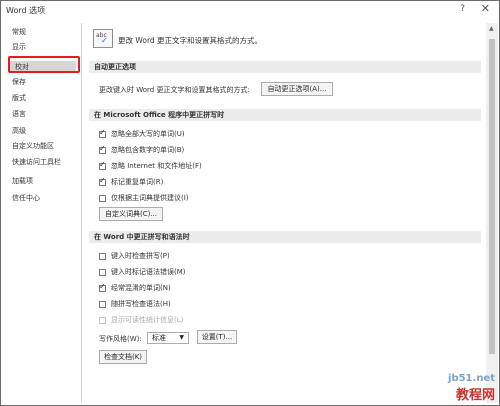 The image size is (500, 406). What do you see at coordinates (150, 198) in the screenshot?
I see `option-label: 仅根据主词典提供建议(I)` at bounding box center [150, 198].